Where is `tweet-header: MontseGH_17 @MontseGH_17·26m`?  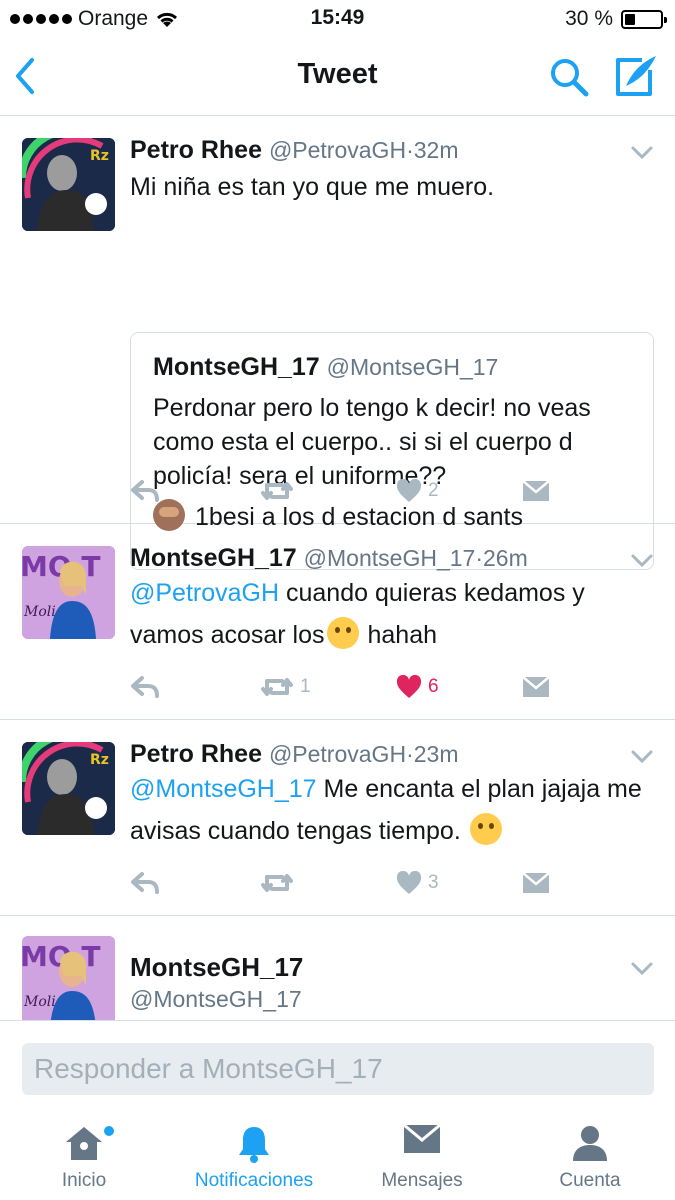 tweet-header: MontseGH_17 @MontseGH_17·26m is located at coordinates (329, 558).